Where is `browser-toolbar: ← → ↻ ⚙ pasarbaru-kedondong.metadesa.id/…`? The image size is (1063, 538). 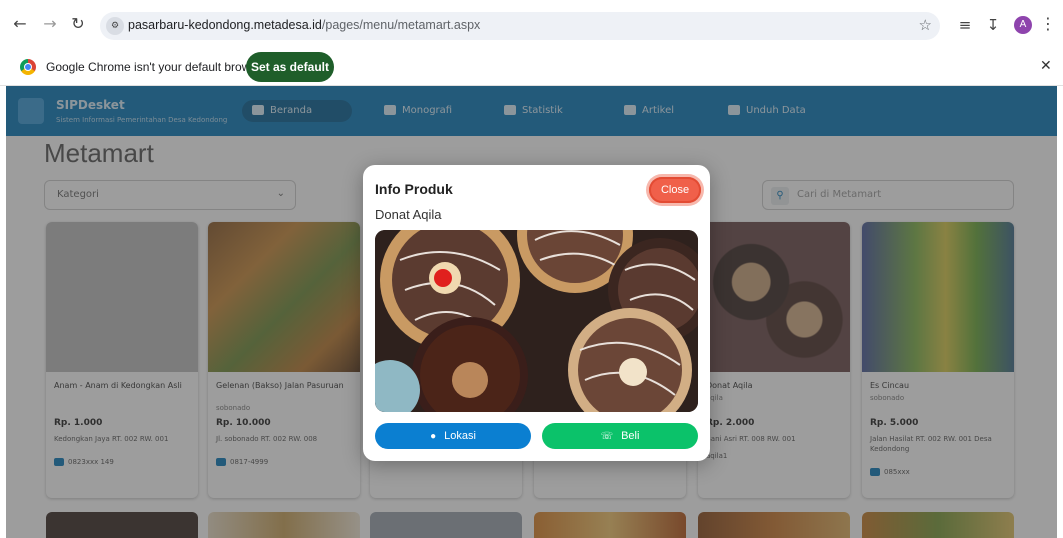 browser-toolbar: ← → ↻ ⚙ pasarbaru-kedondong.metadesa.id/… is located at coordinates (531, 25).